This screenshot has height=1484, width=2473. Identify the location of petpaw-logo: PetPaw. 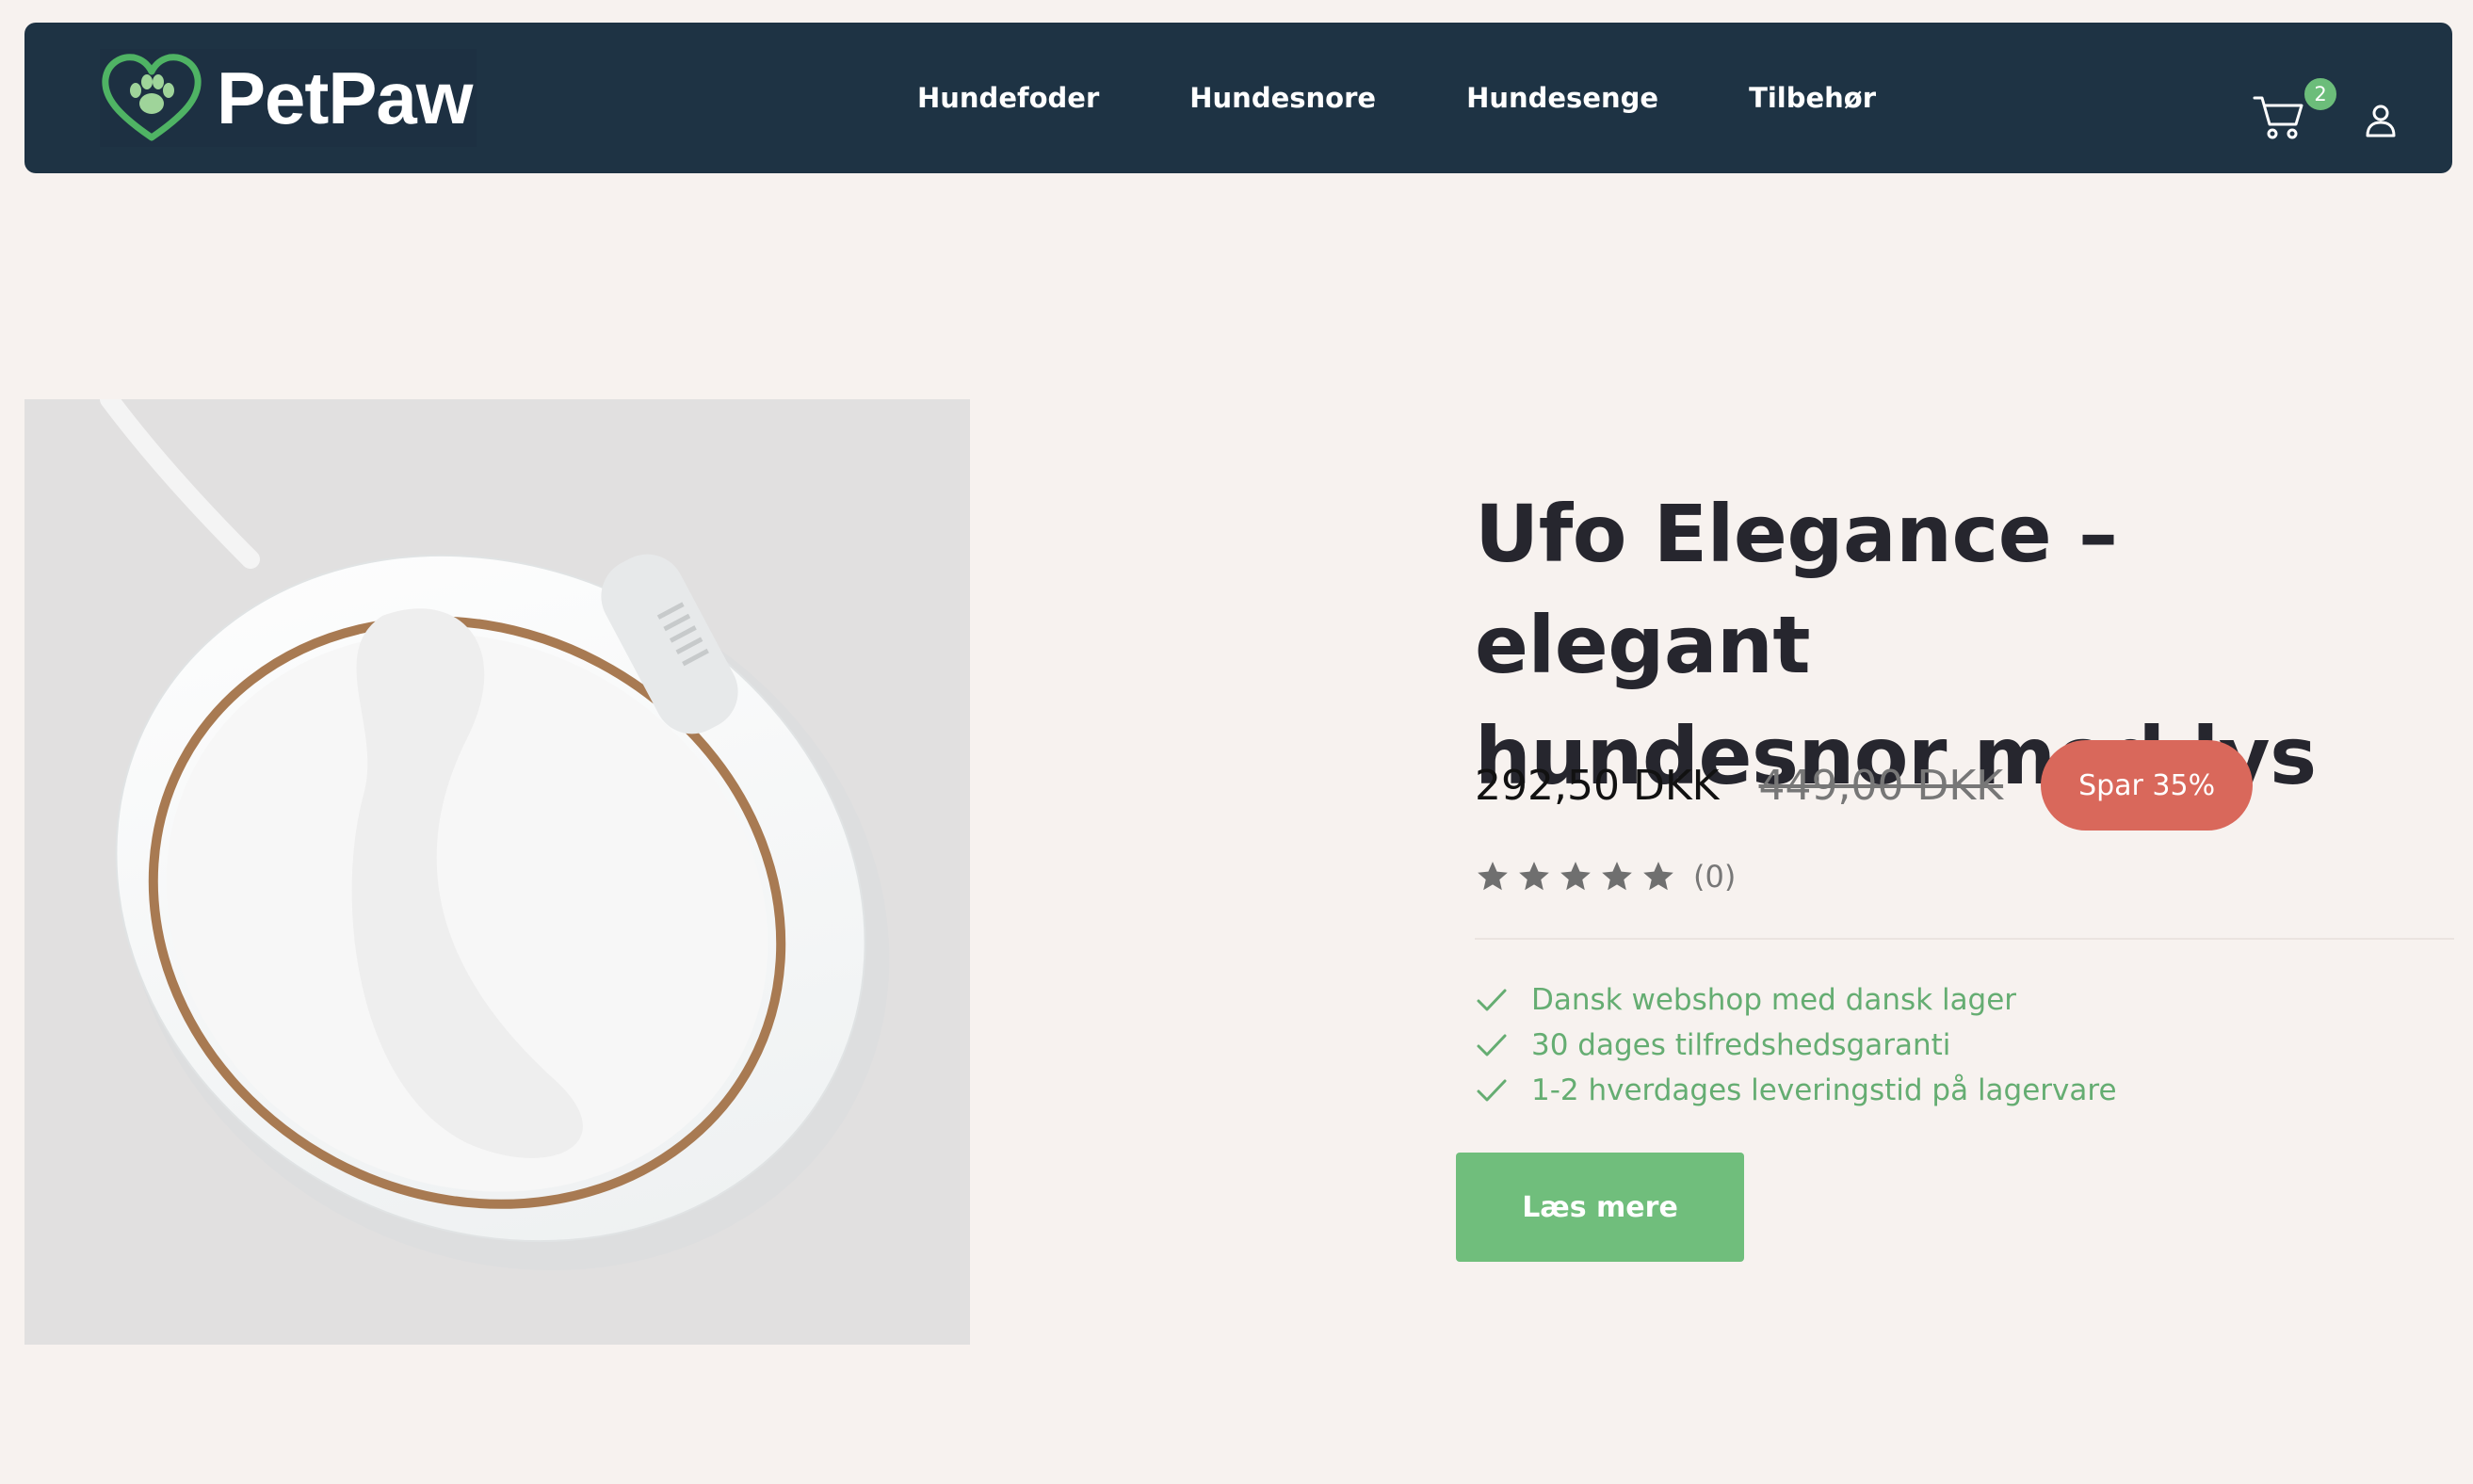
(288, 98).